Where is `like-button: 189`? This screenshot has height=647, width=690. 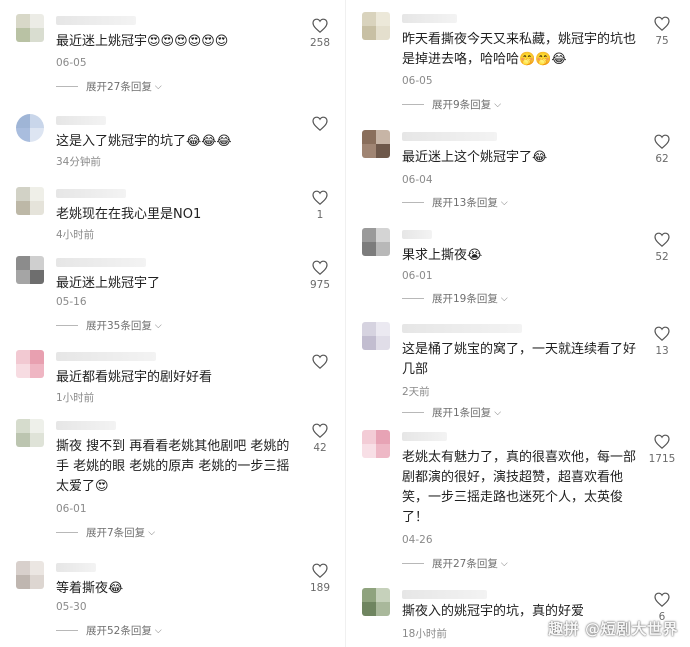 like-button: 189 is located at coordinates (320, 578).